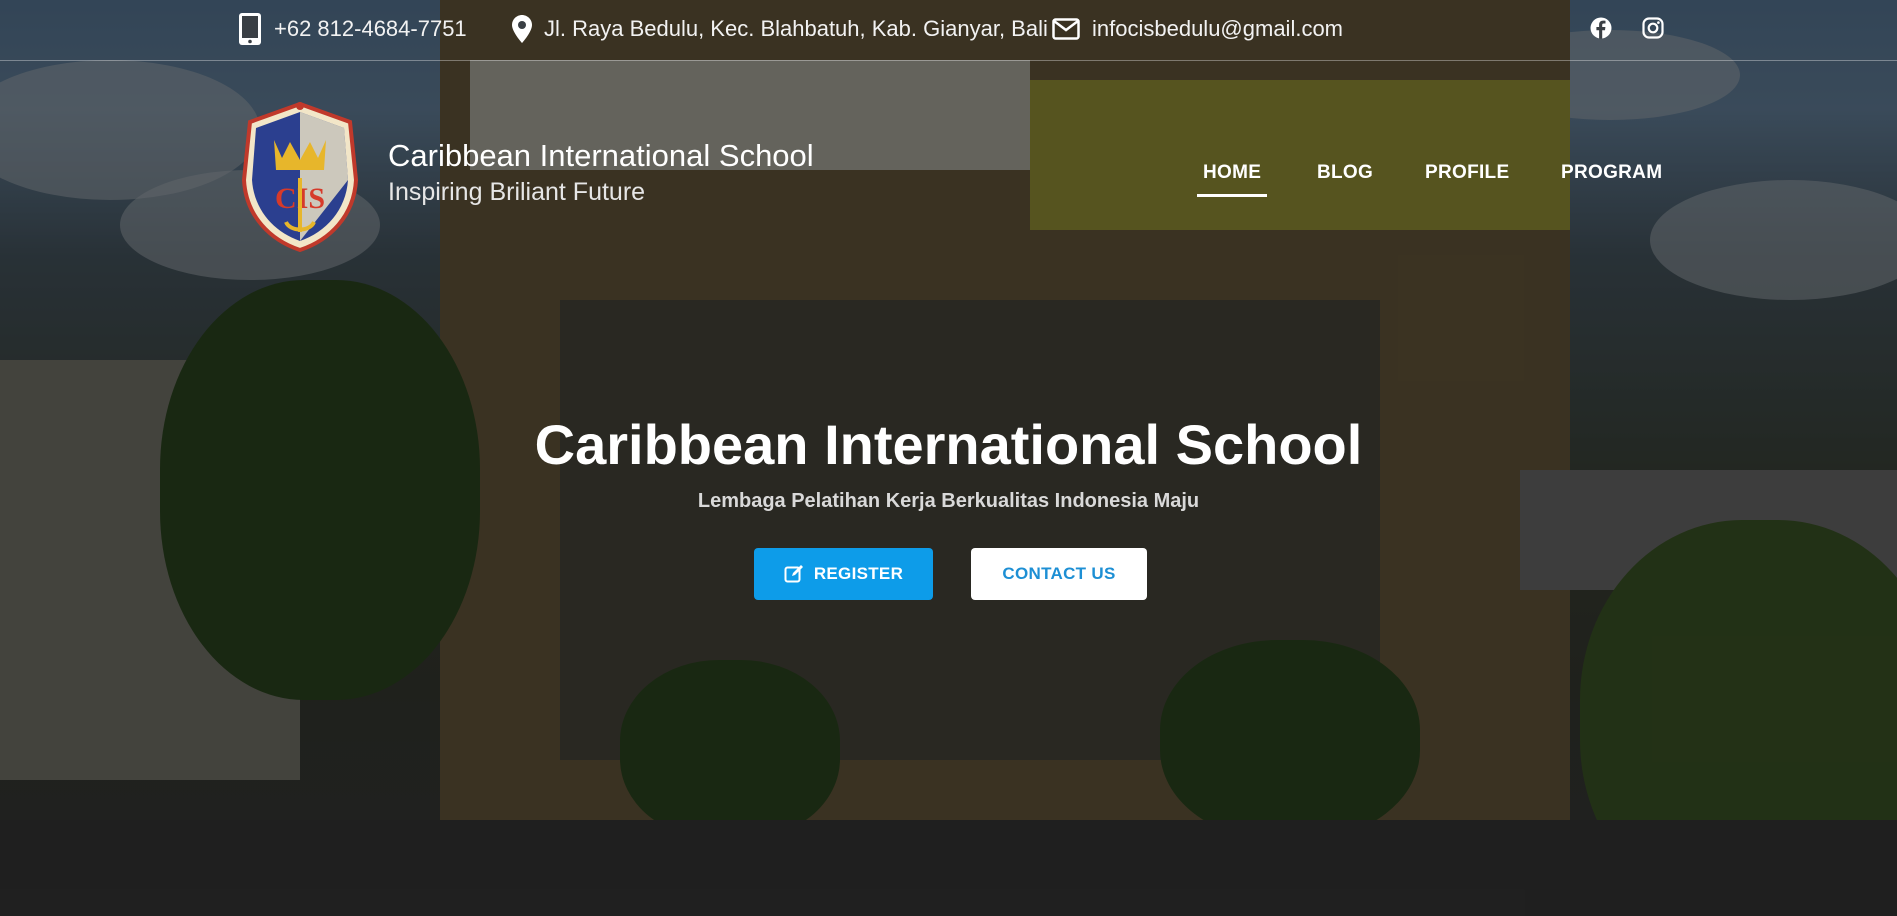  I want to click on phone-contact: +62 812-4684-7751, so click(352, 29).